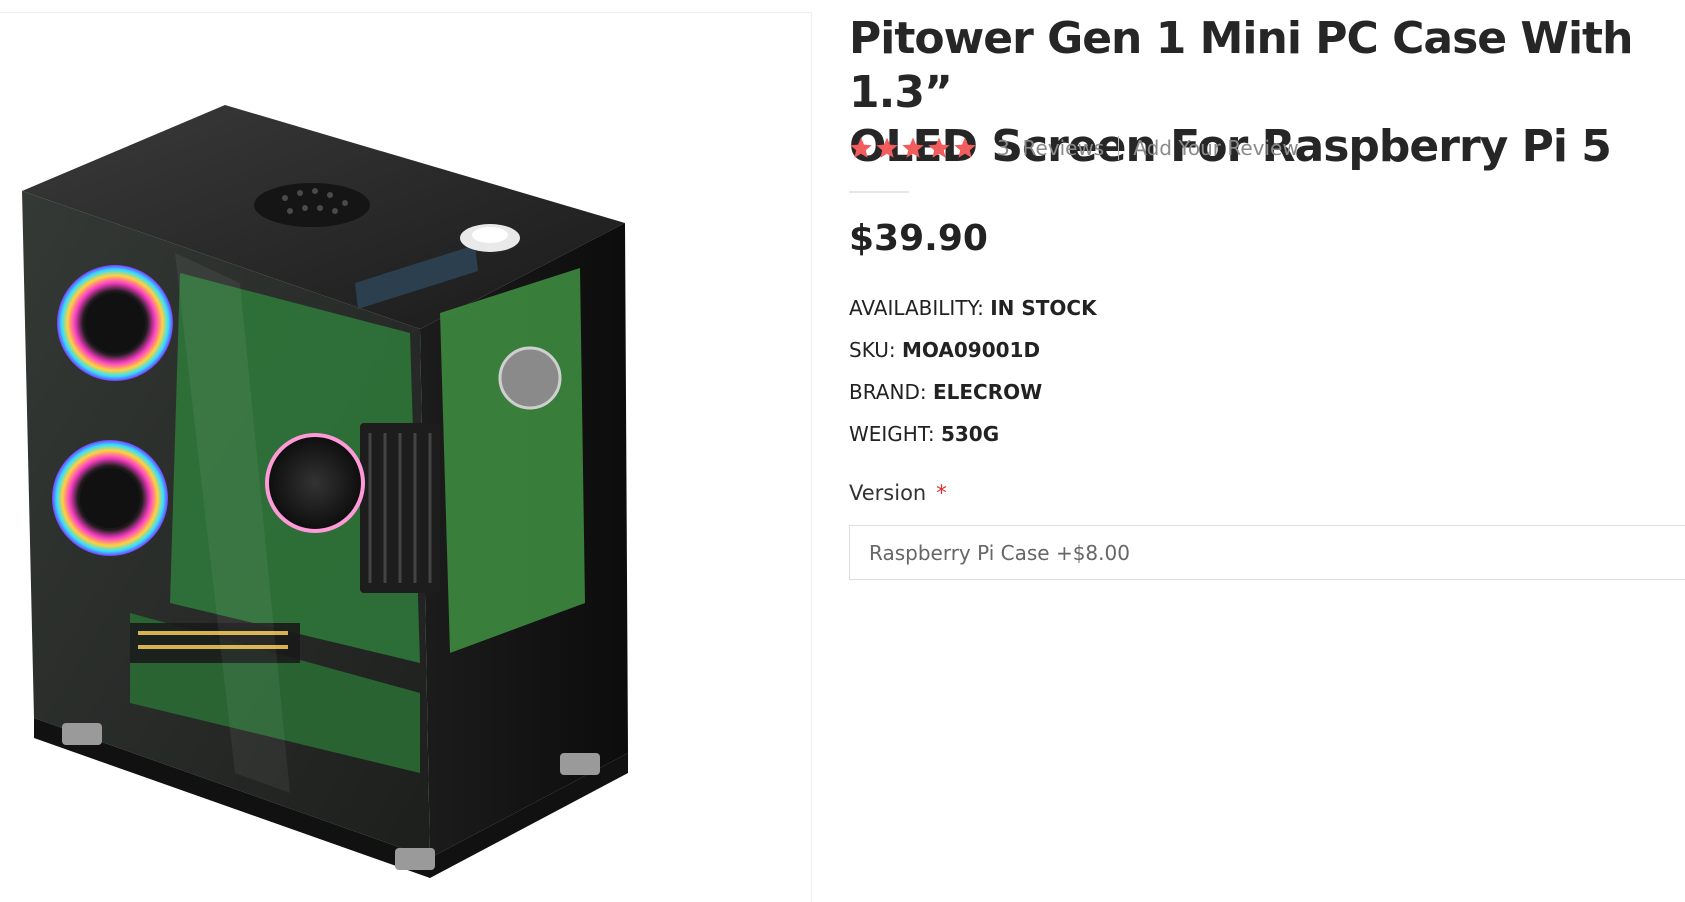 The image size is (1685, 902). Describe the element at coordinates (879, 192) in the screenshot. I see `divider` at that location.